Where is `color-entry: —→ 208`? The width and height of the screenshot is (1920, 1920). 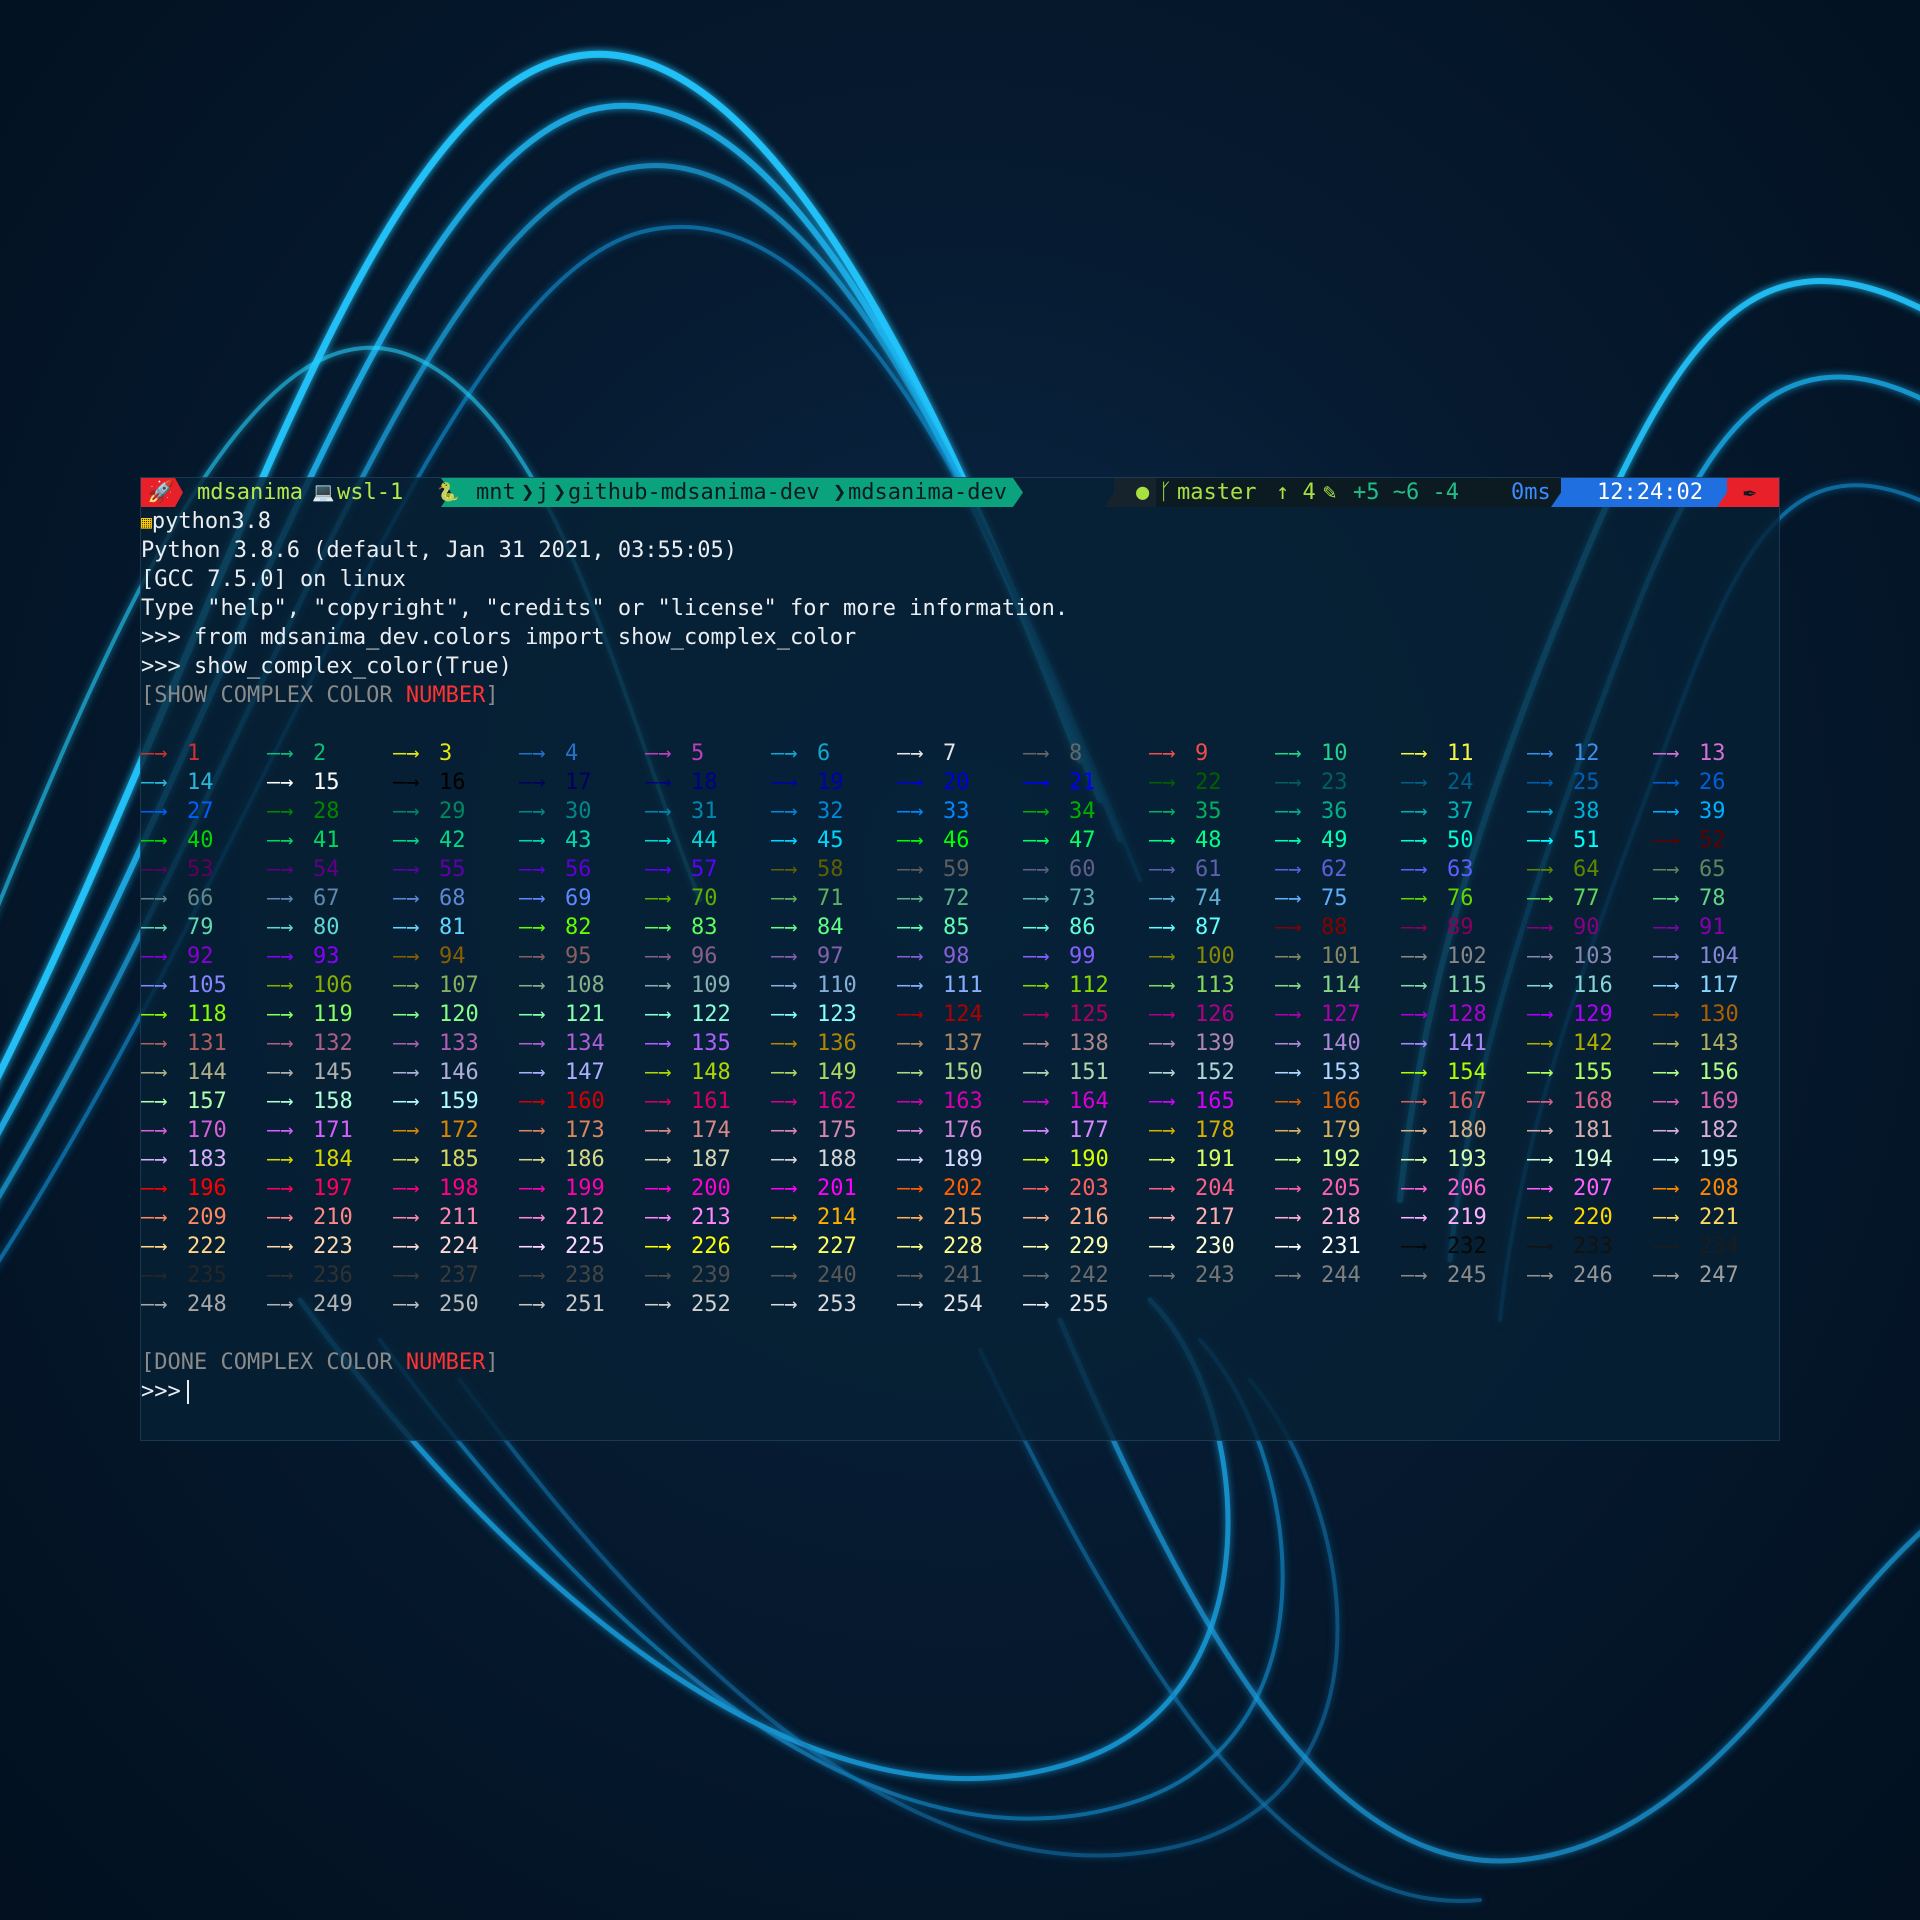
color-entry: —→ 208 is located at coordinates (1696, 1188).